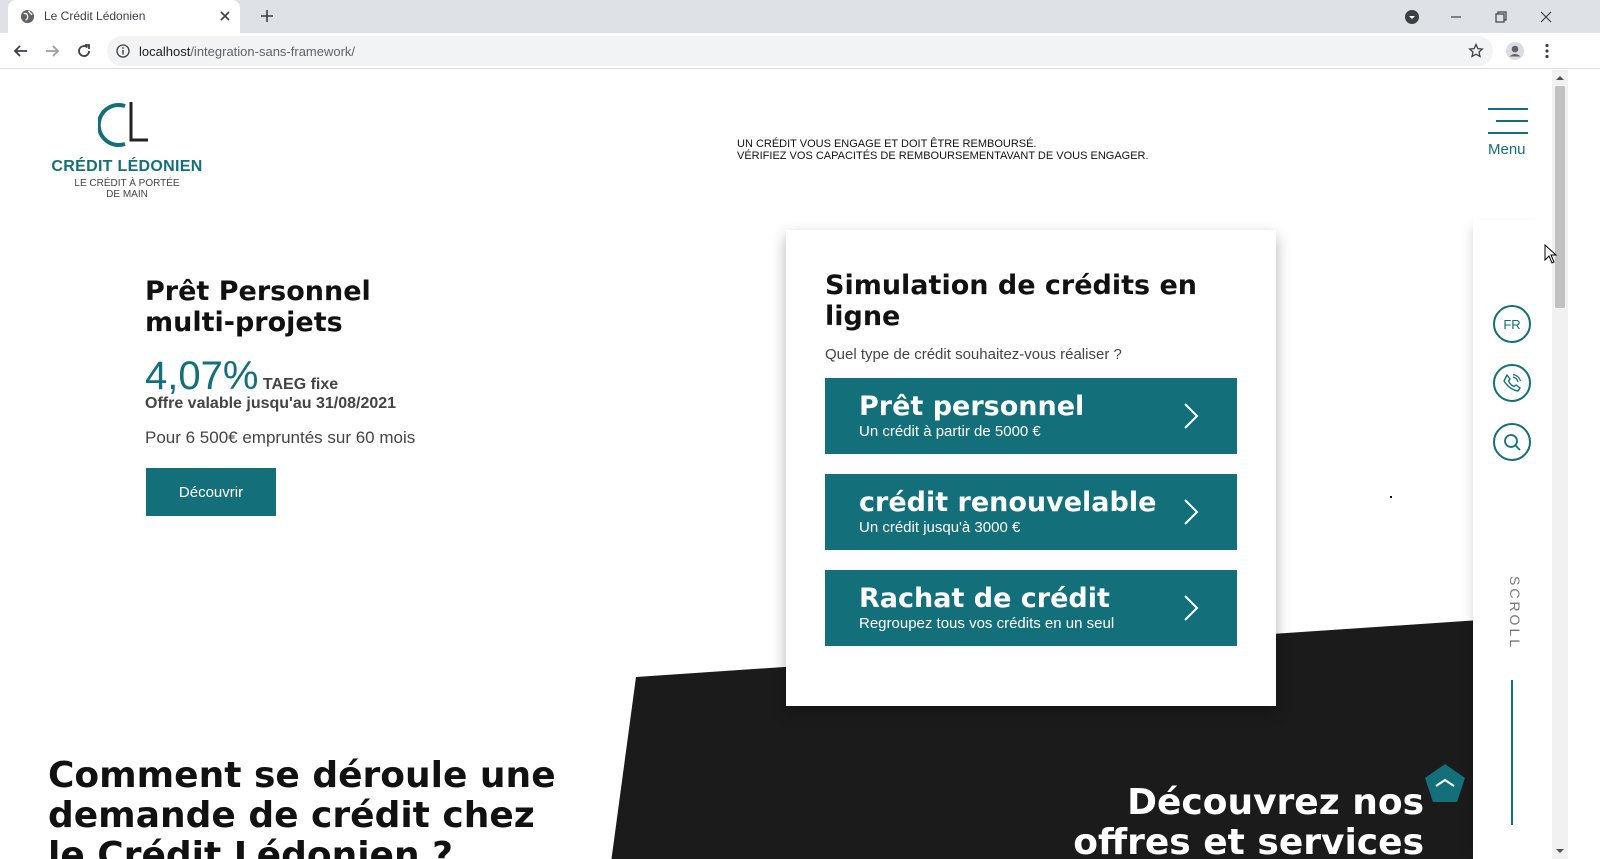  Describe the element at coordinates (247, 51) in the screenshot. I see `url-text: localhost/integration-sans-framework/` at that location.